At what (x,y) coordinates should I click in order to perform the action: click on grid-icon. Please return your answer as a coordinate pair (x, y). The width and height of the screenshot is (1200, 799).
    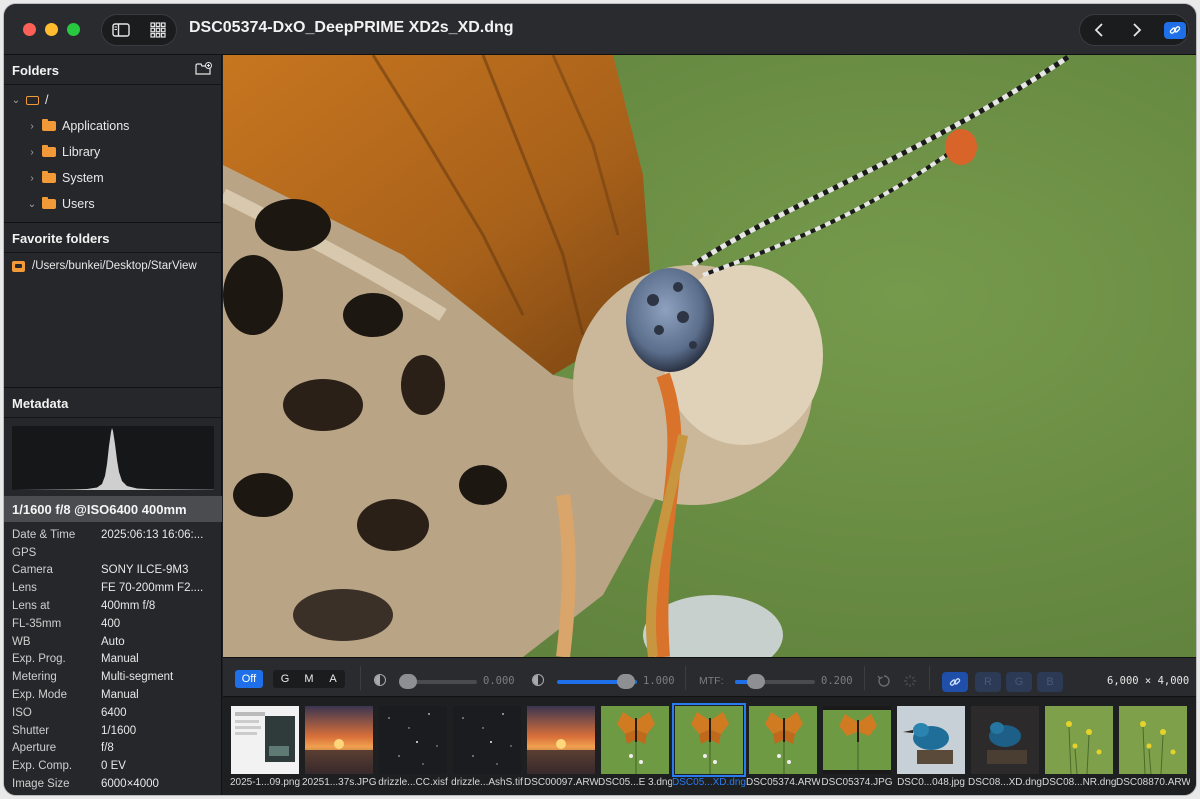
    Looking at the image, I should click on (157, 30).